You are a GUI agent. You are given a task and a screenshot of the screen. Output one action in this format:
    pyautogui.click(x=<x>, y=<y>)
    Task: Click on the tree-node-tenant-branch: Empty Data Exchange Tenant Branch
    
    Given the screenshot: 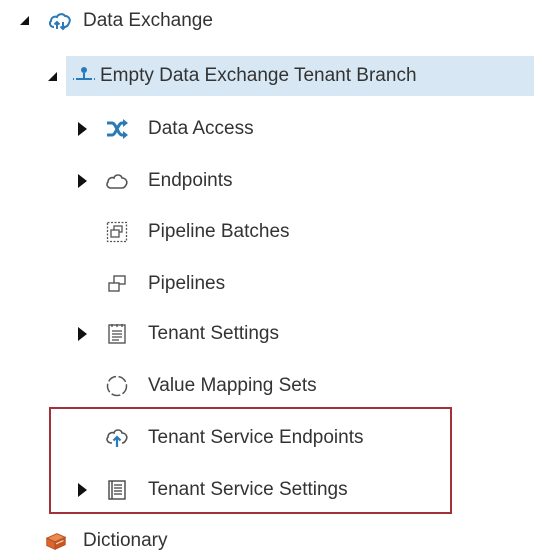 What is the action you would take?
    pyautogui.click(x=300, y=76)
    